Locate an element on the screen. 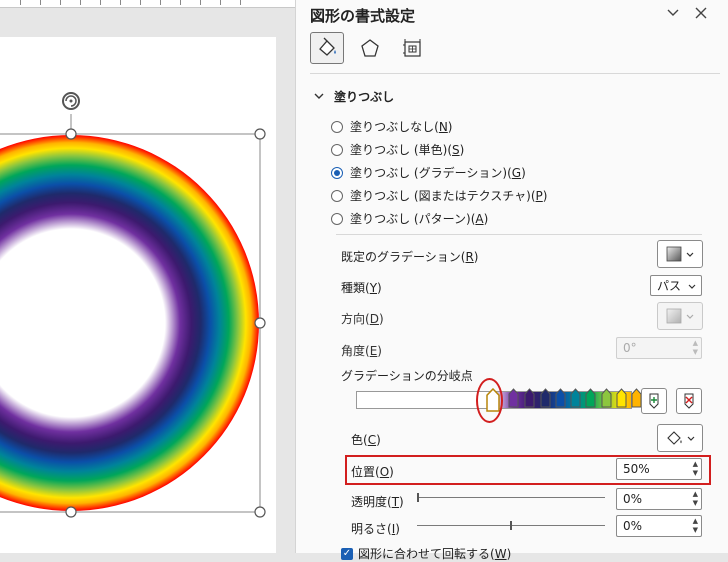  rotate-handle-icon is located at coordinates (71, 101).